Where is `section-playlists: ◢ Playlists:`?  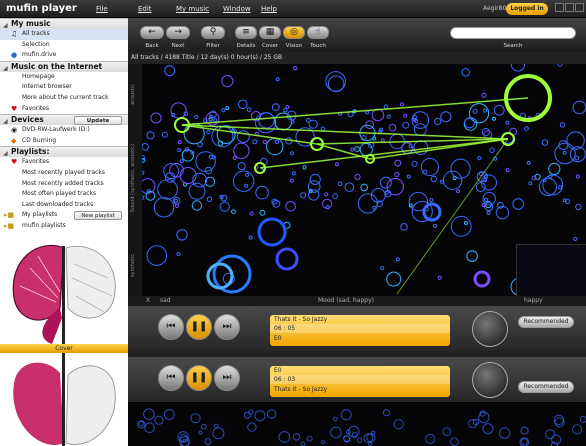 section-playlists: ◢ Playlists: is located at coordinates (64, 152).